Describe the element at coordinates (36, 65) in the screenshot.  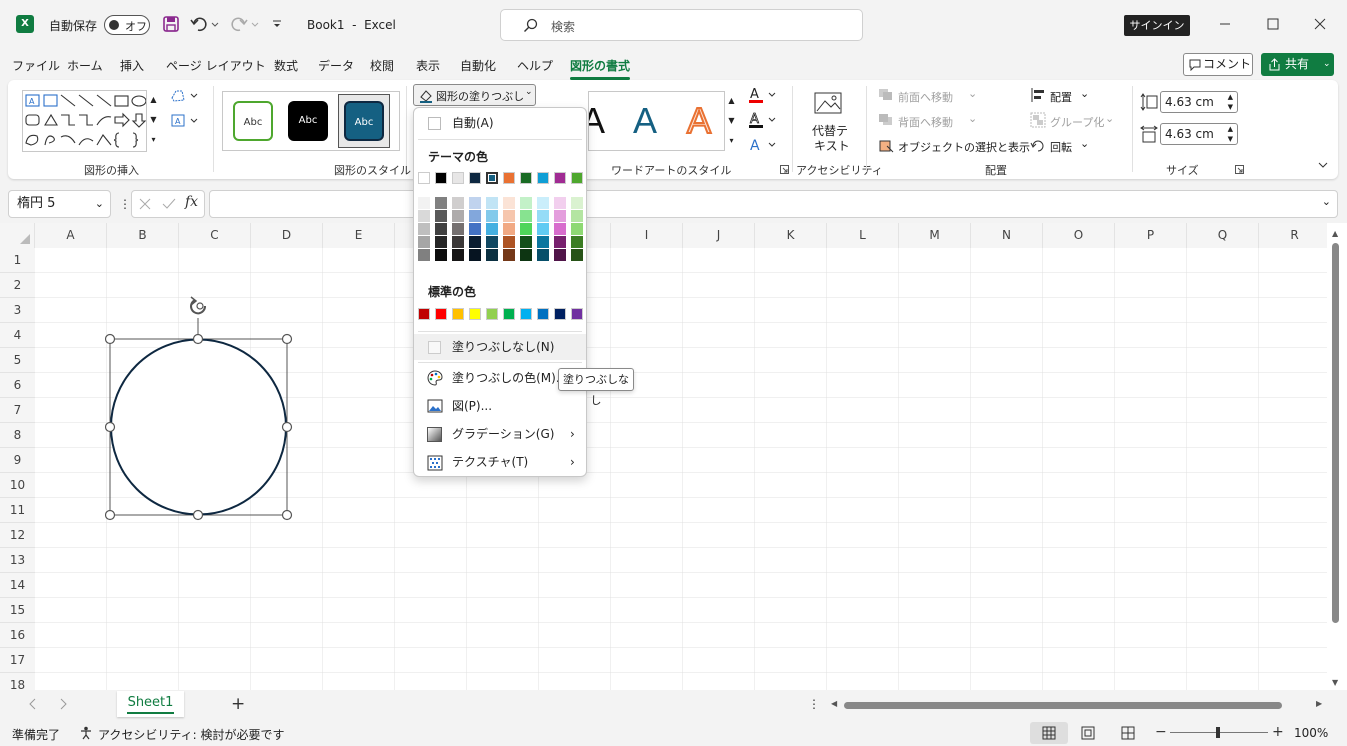
I see `tab-0: ファイル` at that location.